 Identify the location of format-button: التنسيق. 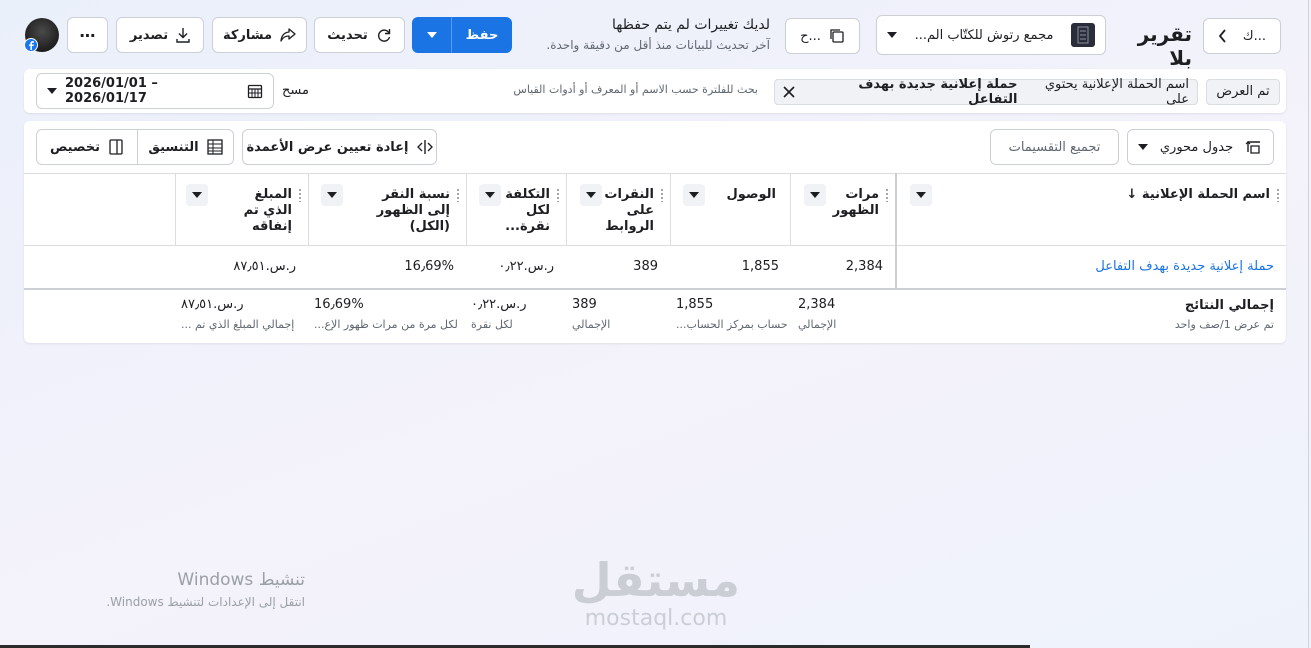
(185, 147).